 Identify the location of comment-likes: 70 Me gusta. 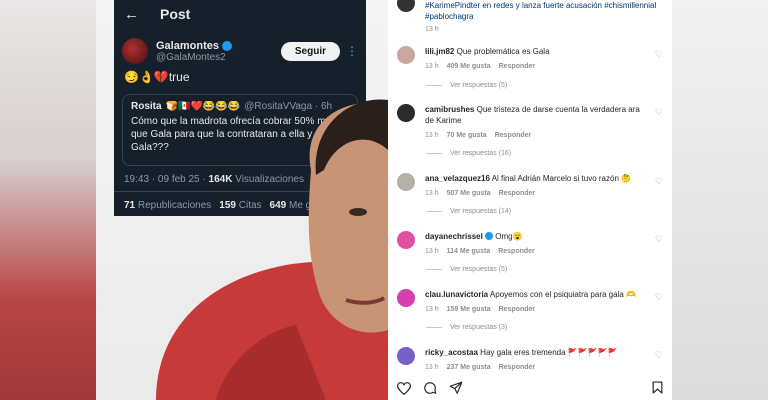
(467, 135).